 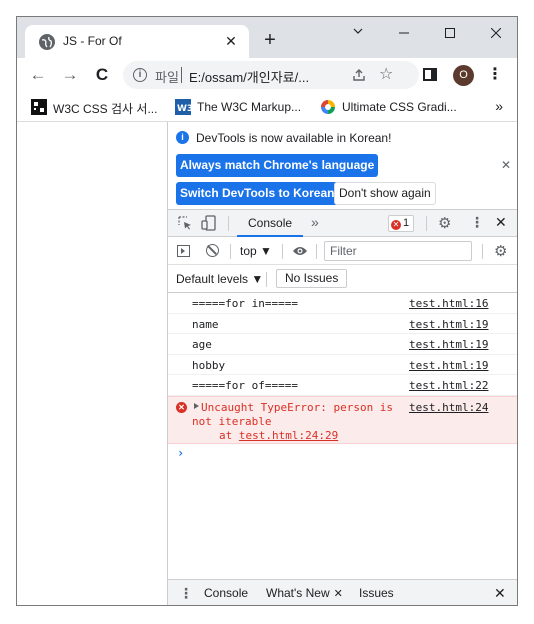 I want to click on site-info-icon: i, so click(x=140, y=75).